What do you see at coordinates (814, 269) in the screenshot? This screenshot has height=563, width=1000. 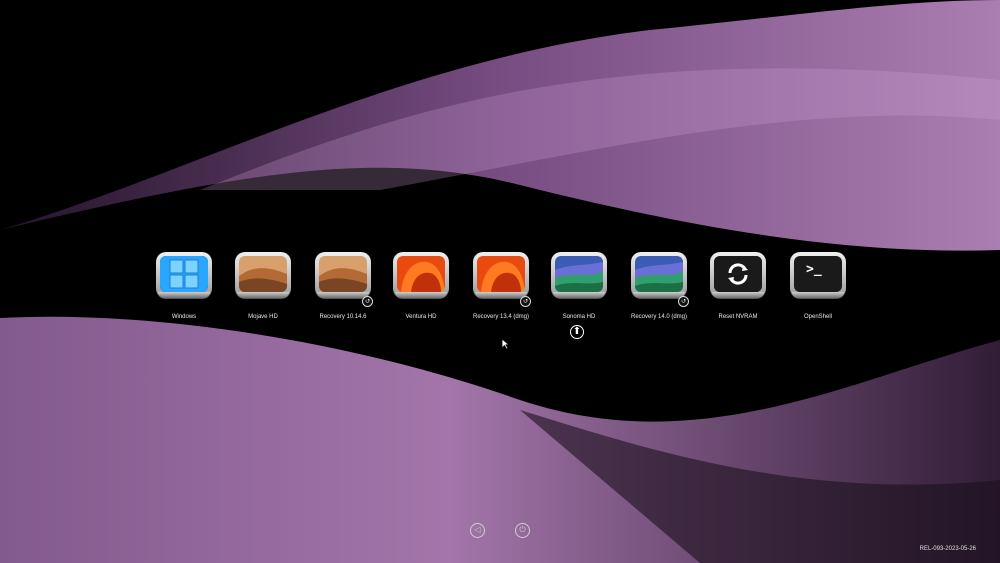 I see `terminal-icon: >_` at bounding box center [814, 269].